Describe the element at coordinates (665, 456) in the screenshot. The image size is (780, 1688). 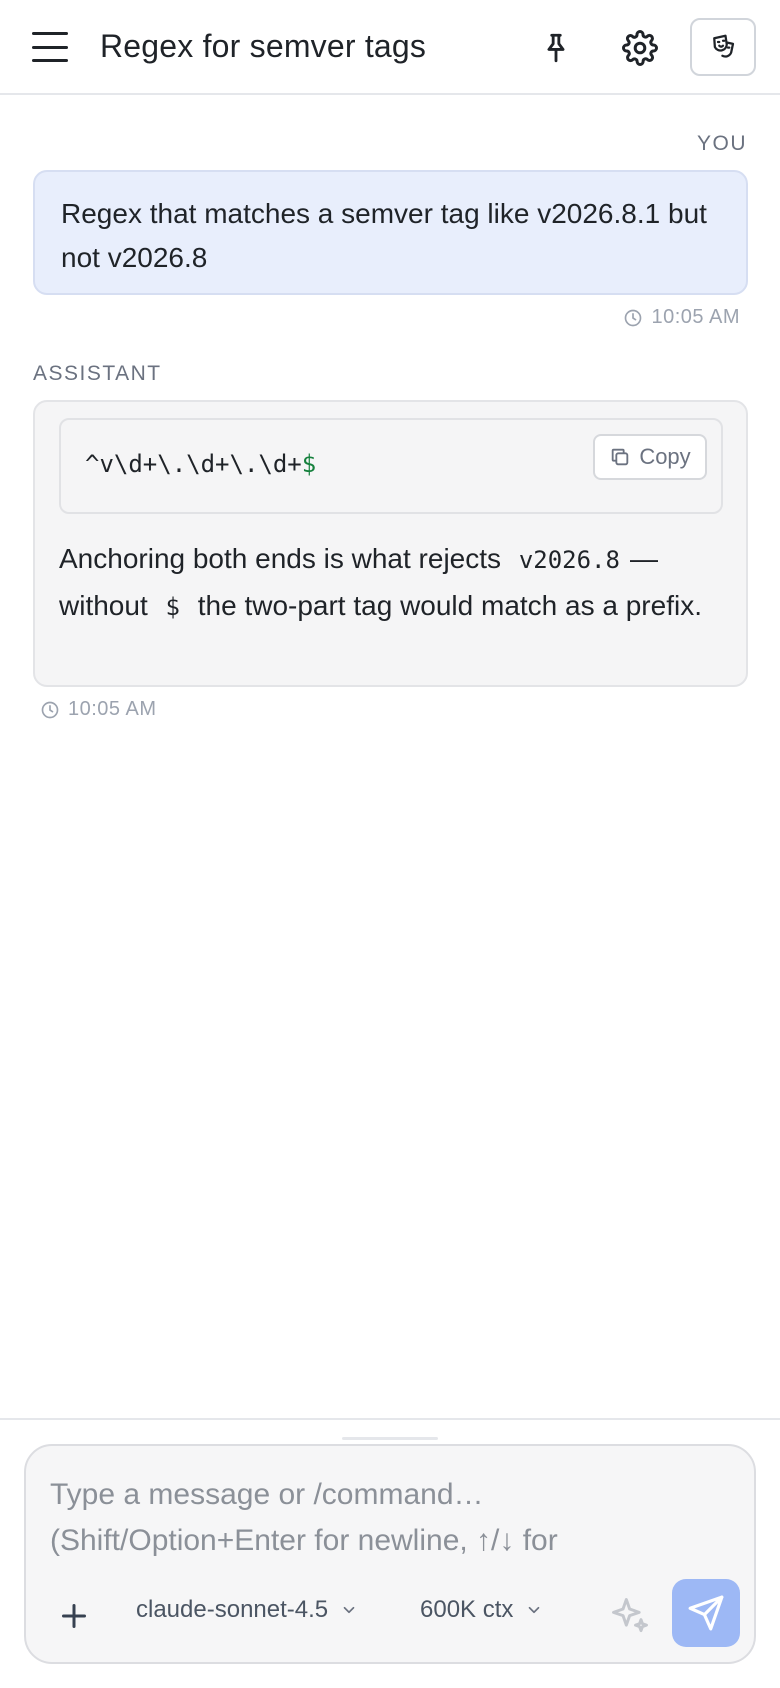
I see `copy-label: Copy` at that location.